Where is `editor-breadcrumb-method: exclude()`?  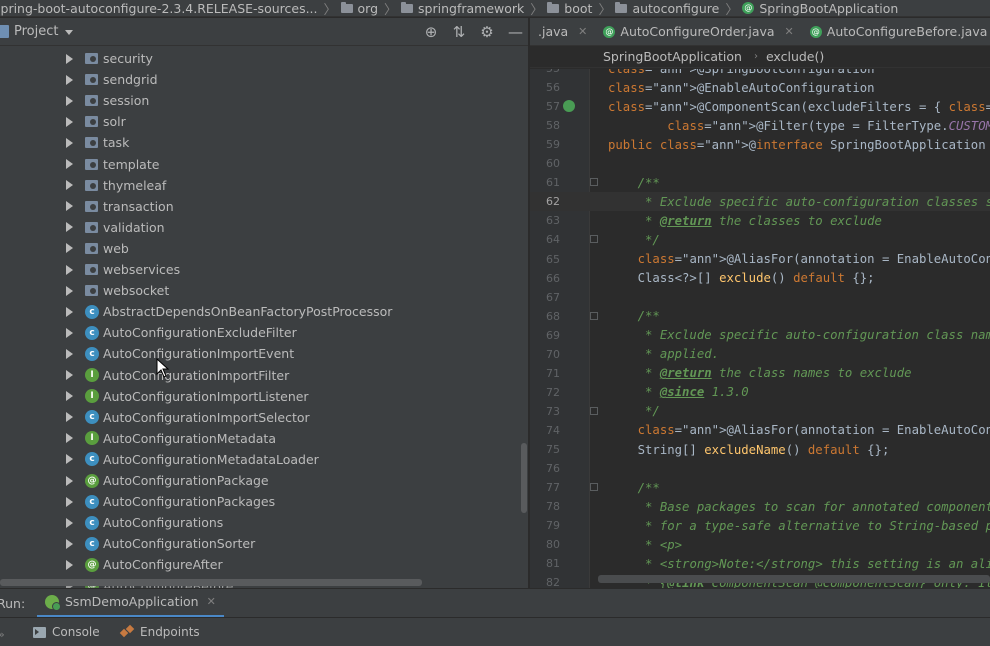
editor-breadcrumb-method: exclude() is located at coordinates (795, 56).